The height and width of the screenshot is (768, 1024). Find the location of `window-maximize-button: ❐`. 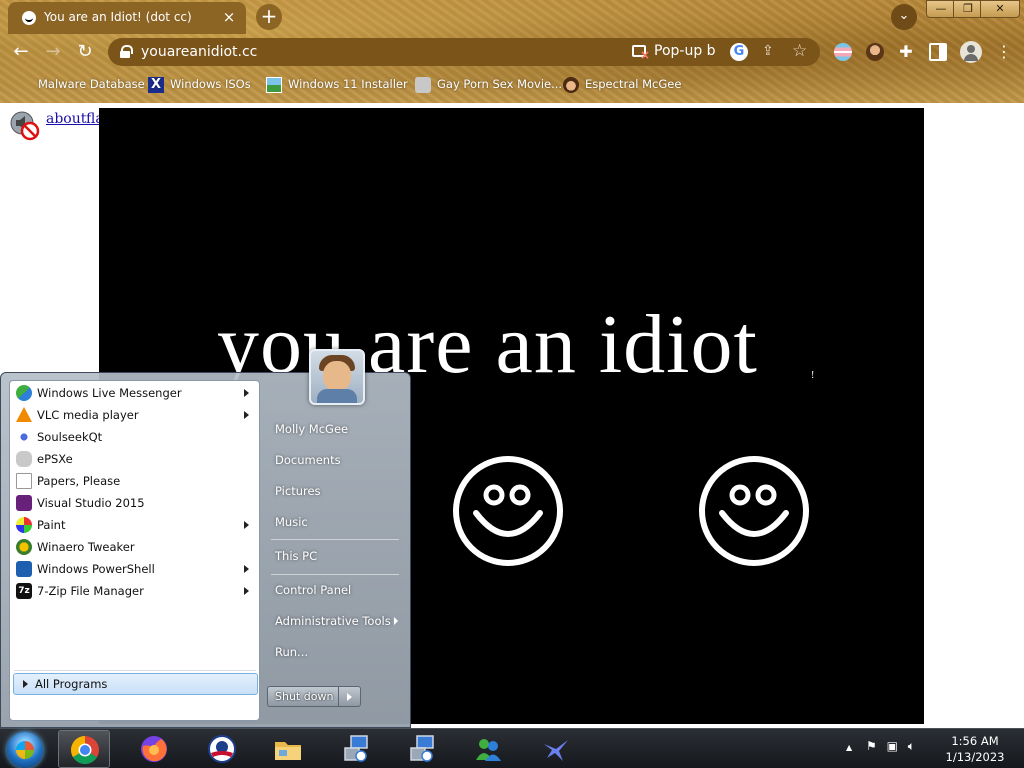

window-maximize-button: ❐ is located at coordinates (968, 9).